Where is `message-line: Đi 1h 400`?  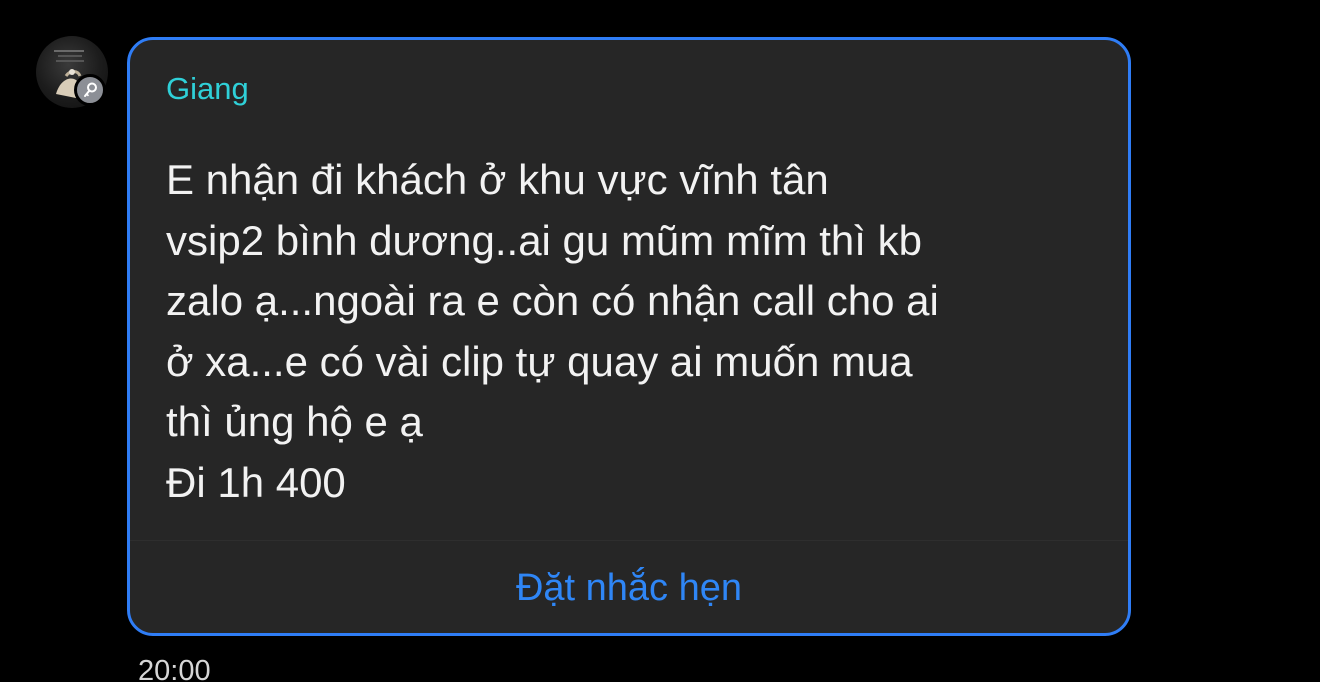 message-line: Đi 1h 400 is located at coordinates (256, 482).